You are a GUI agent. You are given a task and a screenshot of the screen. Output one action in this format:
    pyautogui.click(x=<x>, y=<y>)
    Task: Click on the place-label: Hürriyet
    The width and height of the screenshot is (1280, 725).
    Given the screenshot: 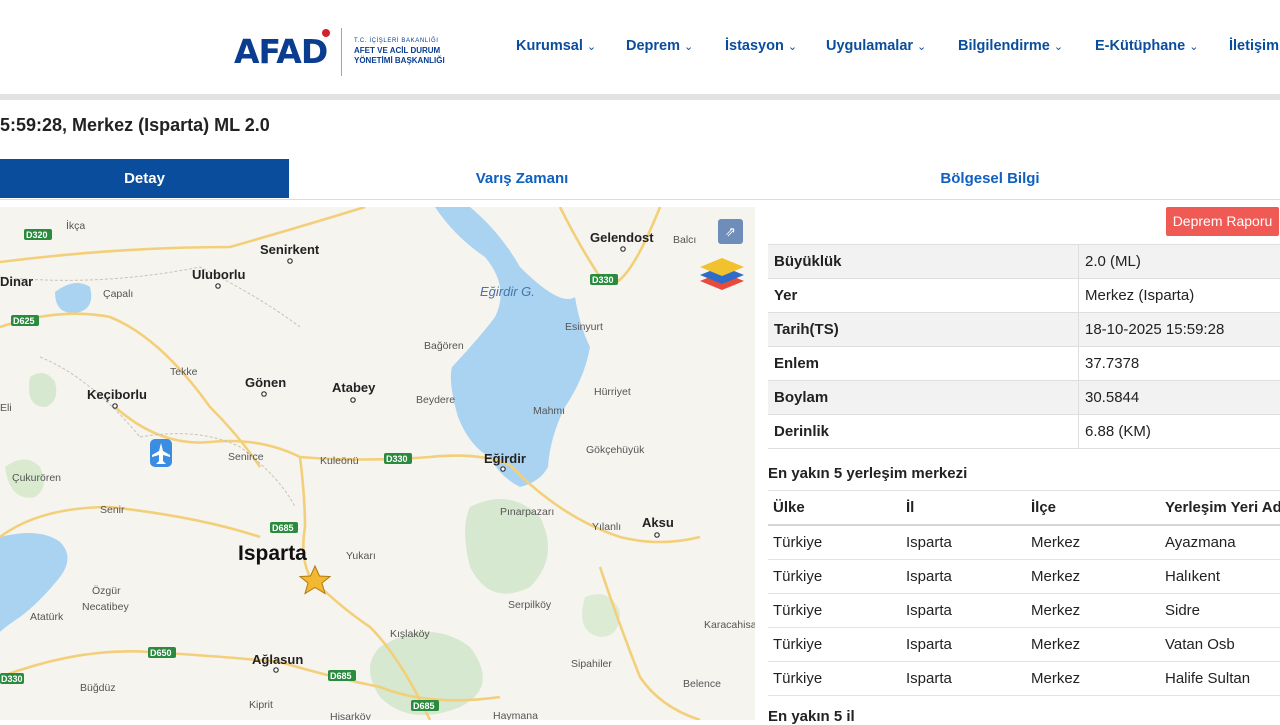 What is the action you would take?
    pyautogui.click(x=612, y=392)
    